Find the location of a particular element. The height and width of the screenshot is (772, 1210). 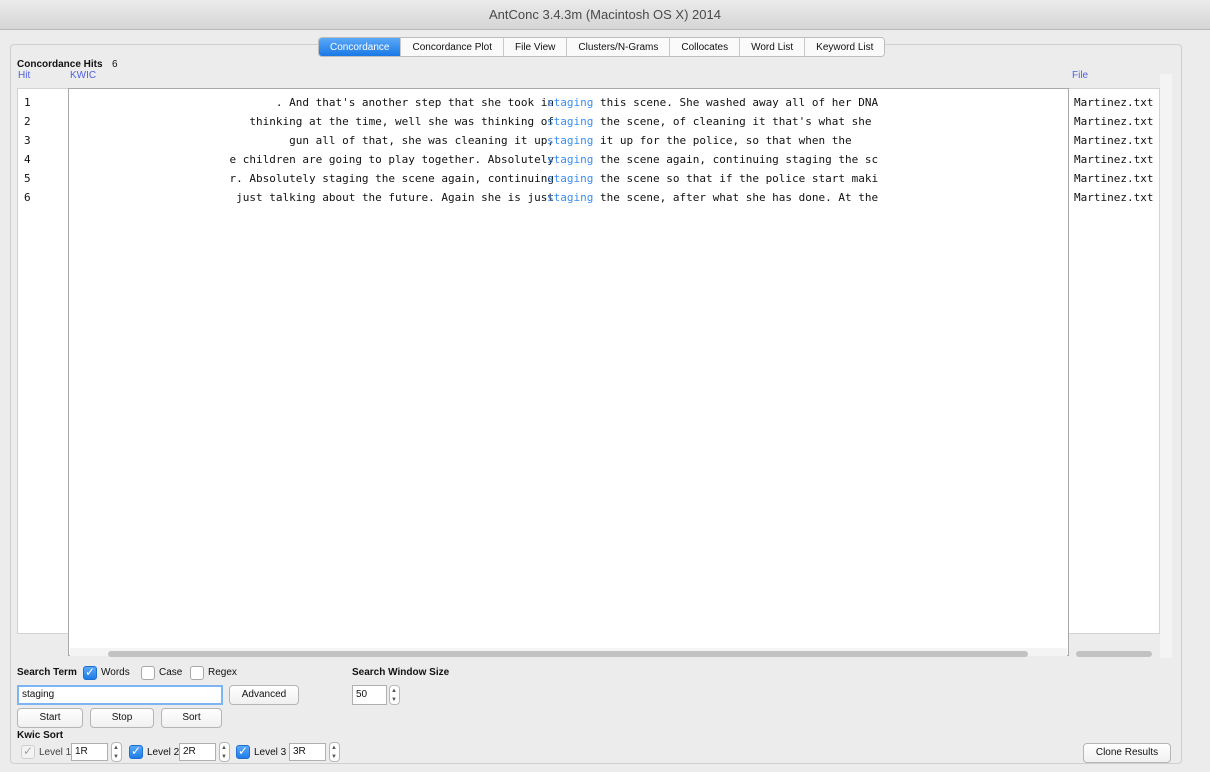

level-2-stepper: ▲ ▼ is located at coordinates (224, 752).